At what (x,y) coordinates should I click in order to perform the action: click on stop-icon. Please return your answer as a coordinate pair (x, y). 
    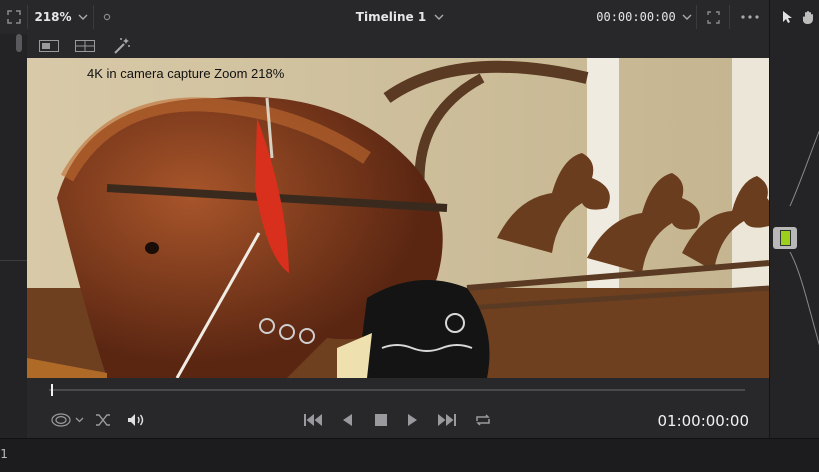
    Looking at the image, I should click on (381, 420).